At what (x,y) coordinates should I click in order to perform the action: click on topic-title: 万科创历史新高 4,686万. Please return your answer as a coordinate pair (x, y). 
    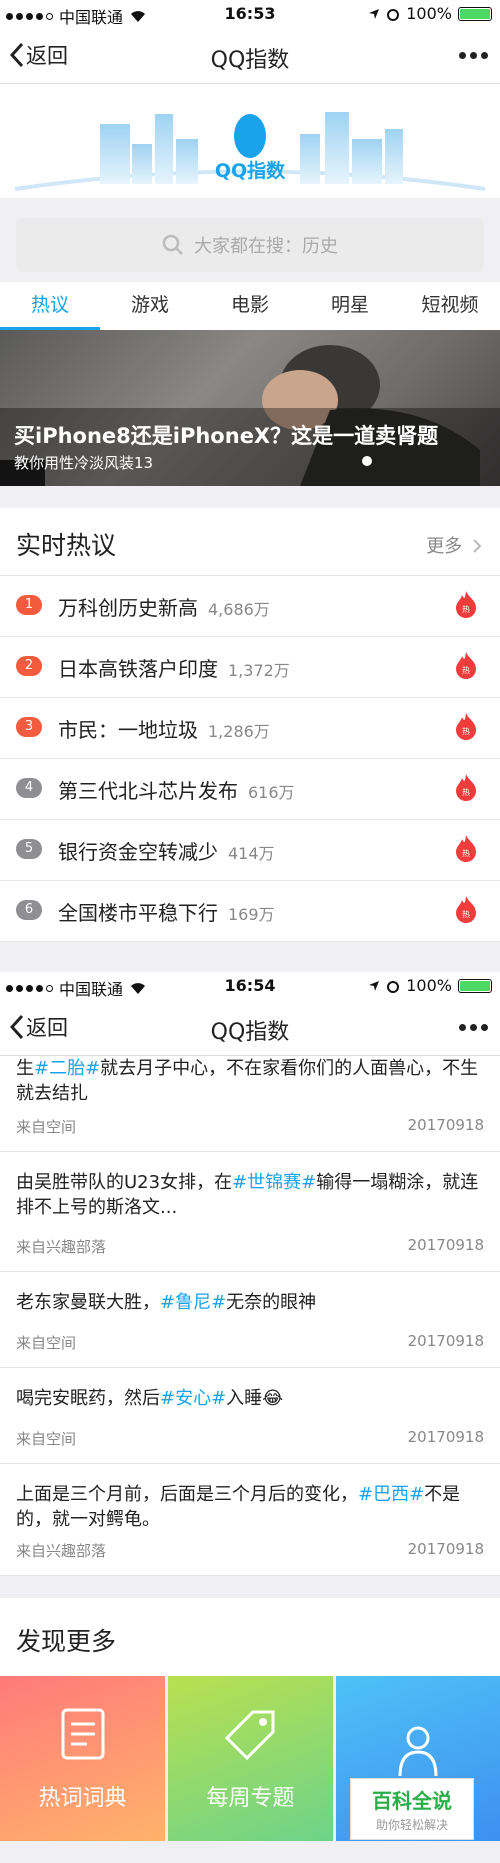
    Looking at the image, I should click on (164, 606).